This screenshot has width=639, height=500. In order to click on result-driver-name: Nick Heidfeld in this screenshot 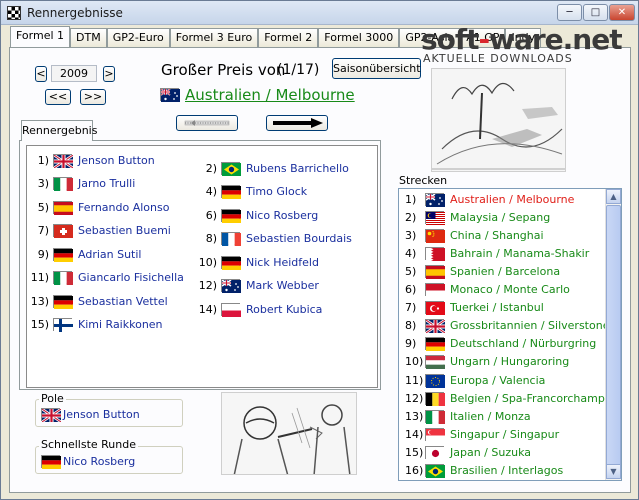, I will do `click(282, 262)`.